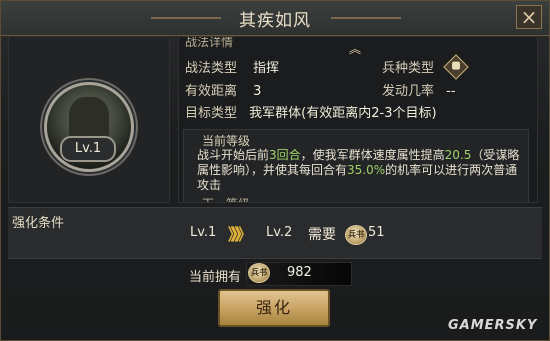  I want to click on level-progression: Lv.1 》》》 Lv.2 需要 51, so click(278, 233).